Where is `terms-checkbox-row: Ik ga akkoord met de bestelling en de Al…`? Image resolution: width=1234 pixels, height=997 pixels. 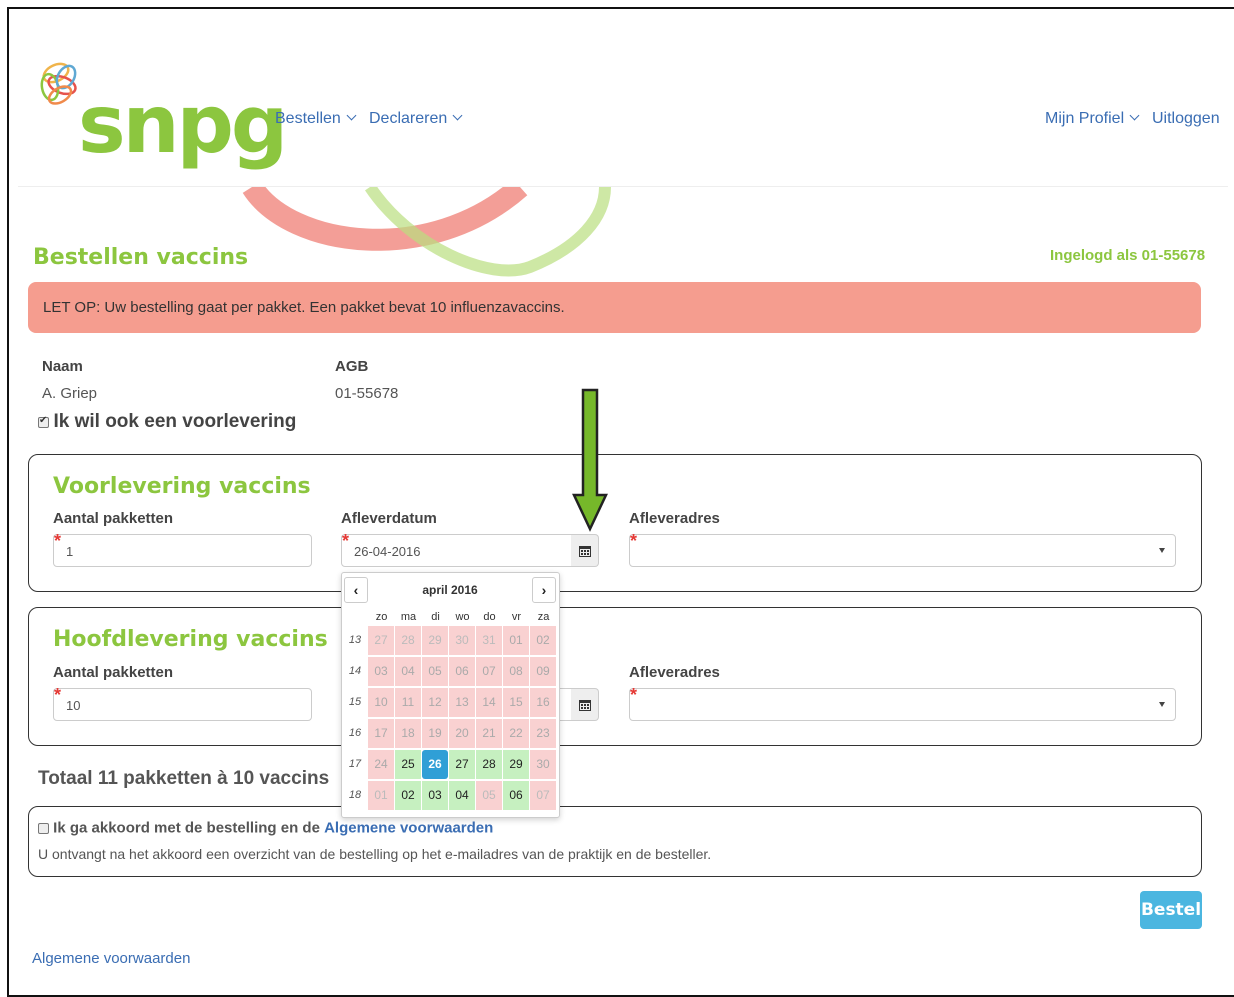
terms-checkbox-row: Ik ga akkoord met de bestelling en de Al… is located at coordinates (265, 828).